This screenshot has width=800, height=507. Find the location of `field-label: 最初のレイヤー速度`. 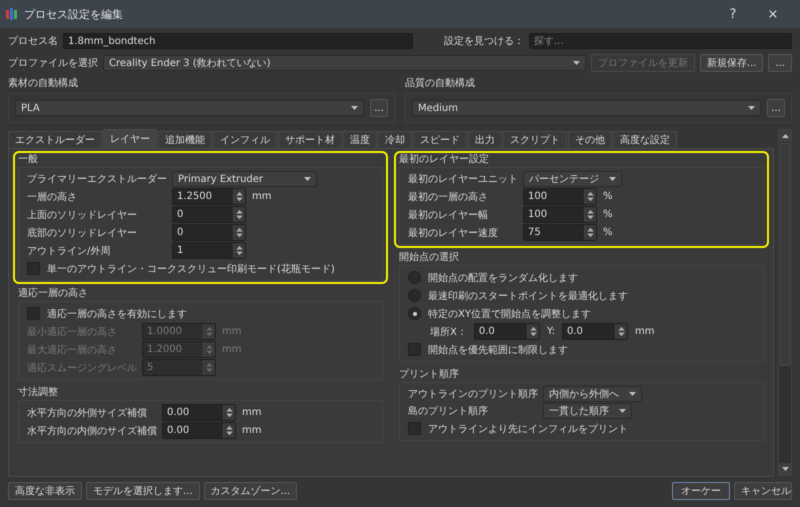

field-label: 最初のレイヤー速度 is located at coordinates (453, 233).